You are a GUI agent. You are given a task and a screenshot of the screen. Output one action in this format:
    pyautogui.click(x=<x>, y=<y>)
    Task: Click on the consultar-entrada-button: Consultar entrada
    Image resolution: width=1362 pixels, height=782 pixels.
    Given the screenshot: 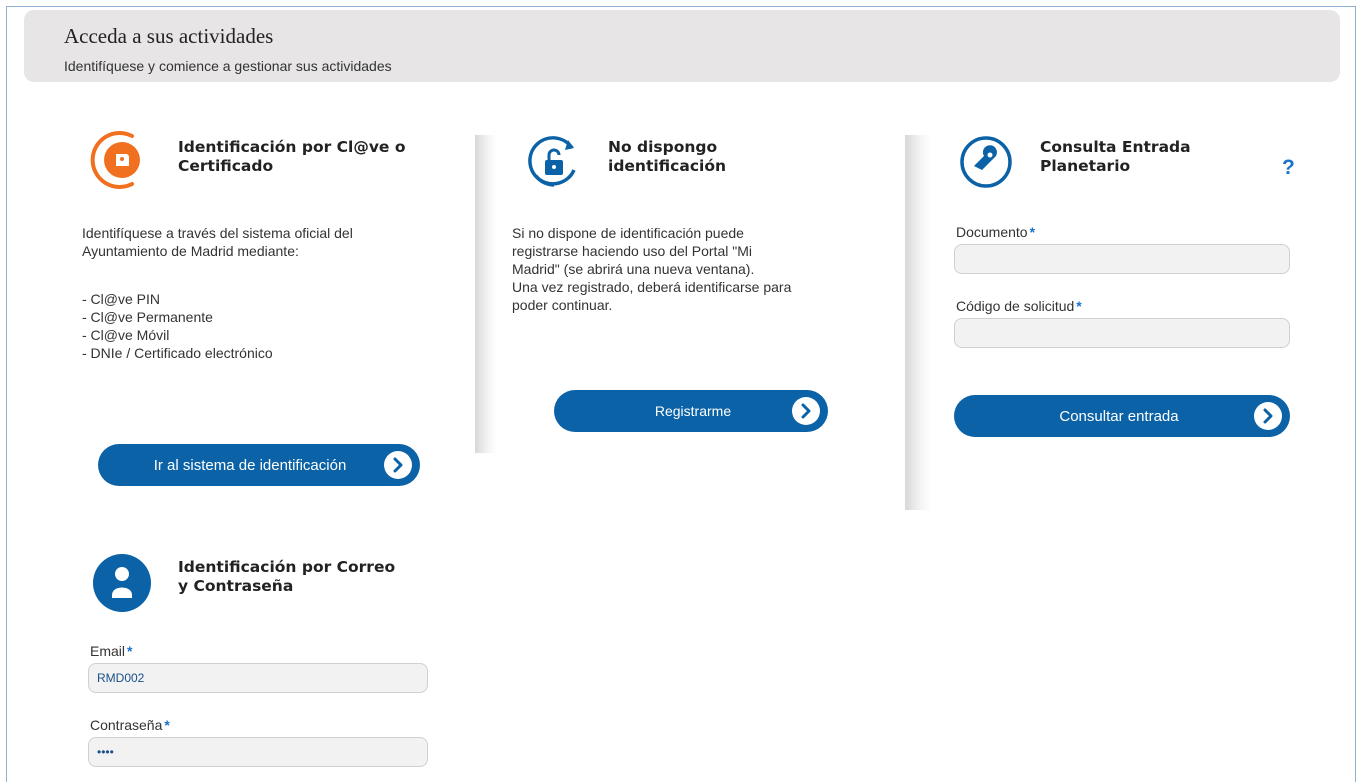 What is the action you would take?
    pyautogui.click(x=1122, y=416)
    